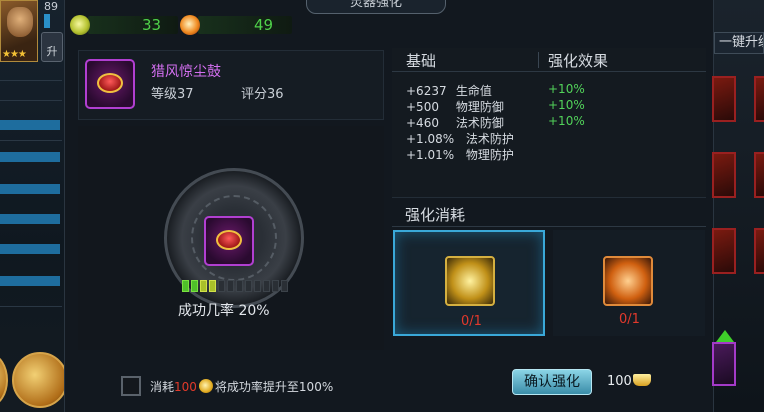 This screenshot has width=764, height=412. What do you see at coordinates (47, 21) in the screenshot?
I see `hero-level-bar` at bounding box center [47, 21].